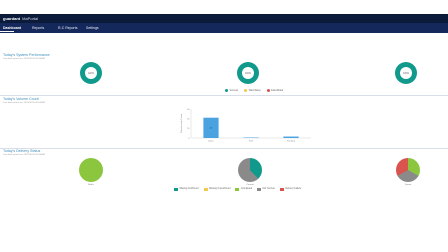 The width and height of the screenshot is (448, 252). Describe the element at coordinates (21, 99) in the screenshot. I see `volume-title: Today's Volume Count` at that location.